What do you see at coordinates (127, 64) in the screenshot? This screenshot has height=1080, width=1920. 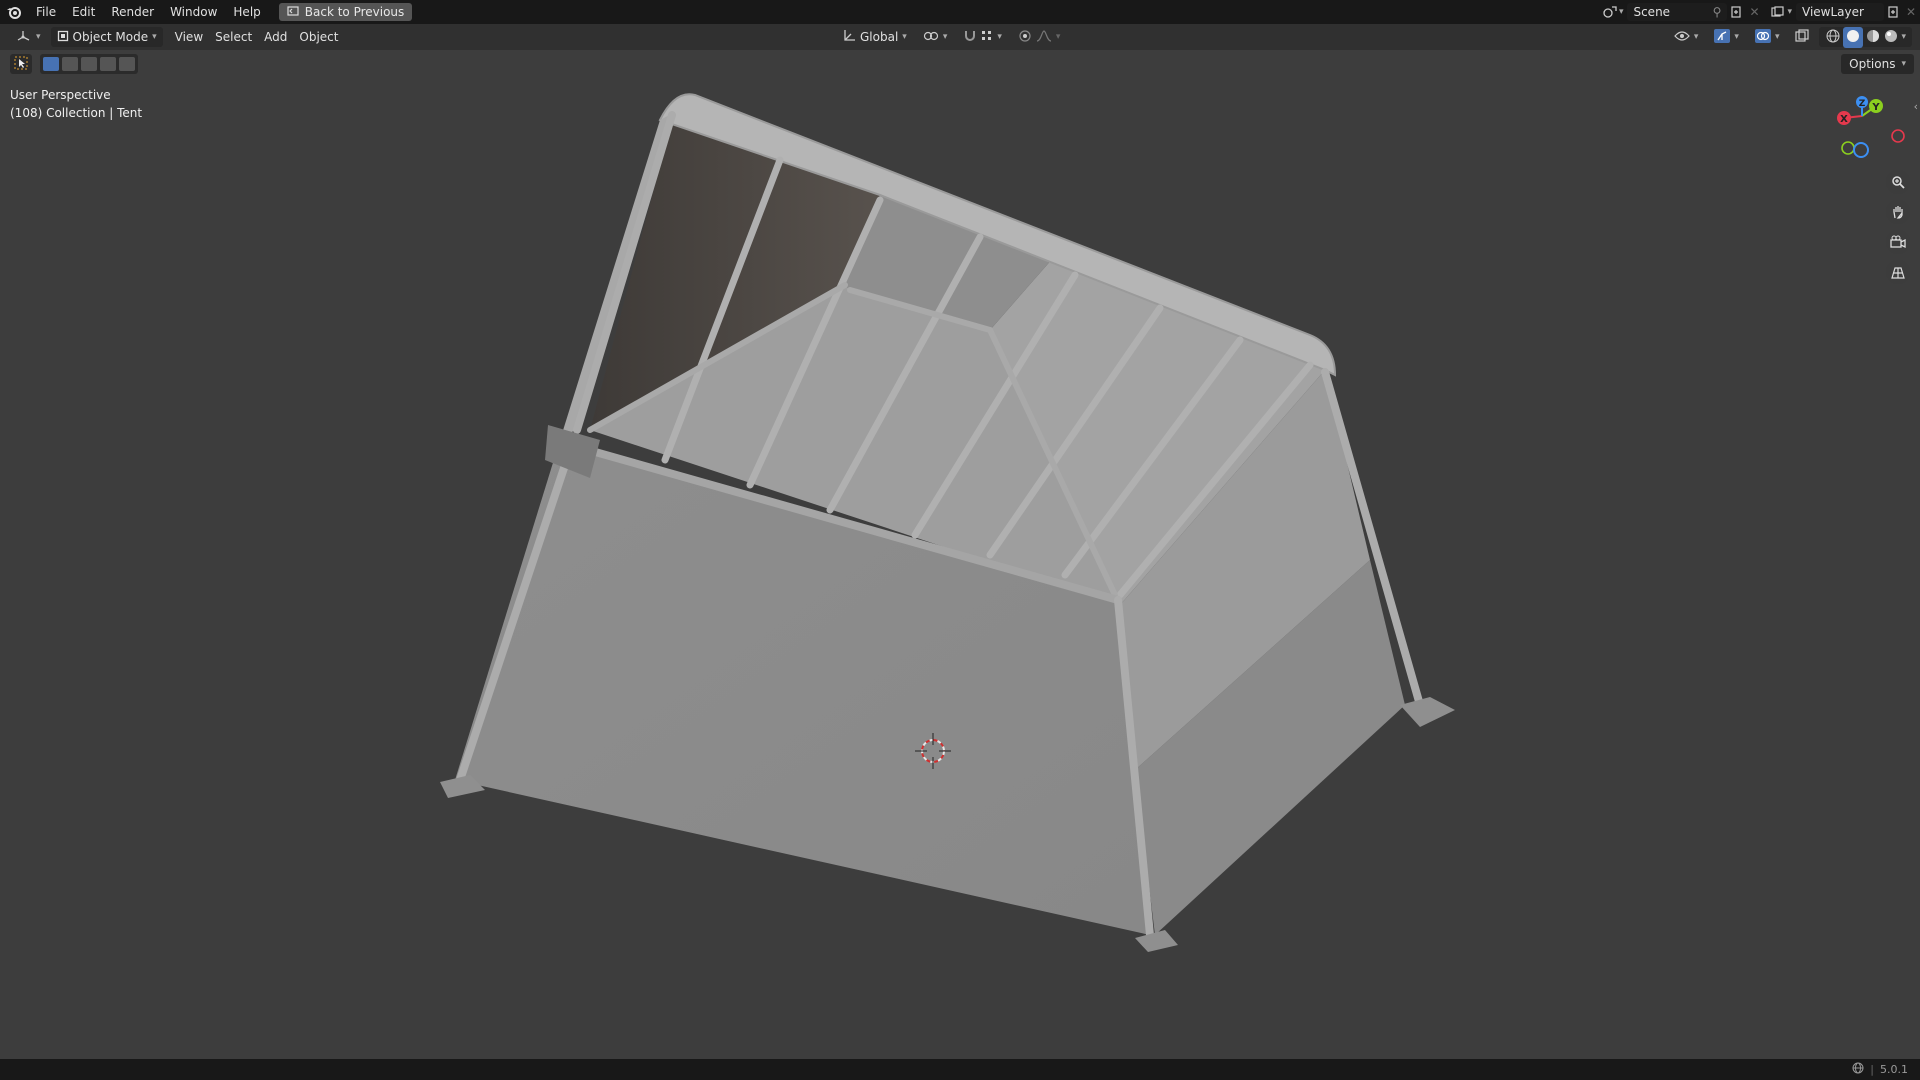 I see `select-intersect-icon` at bounding box center [127, 64].